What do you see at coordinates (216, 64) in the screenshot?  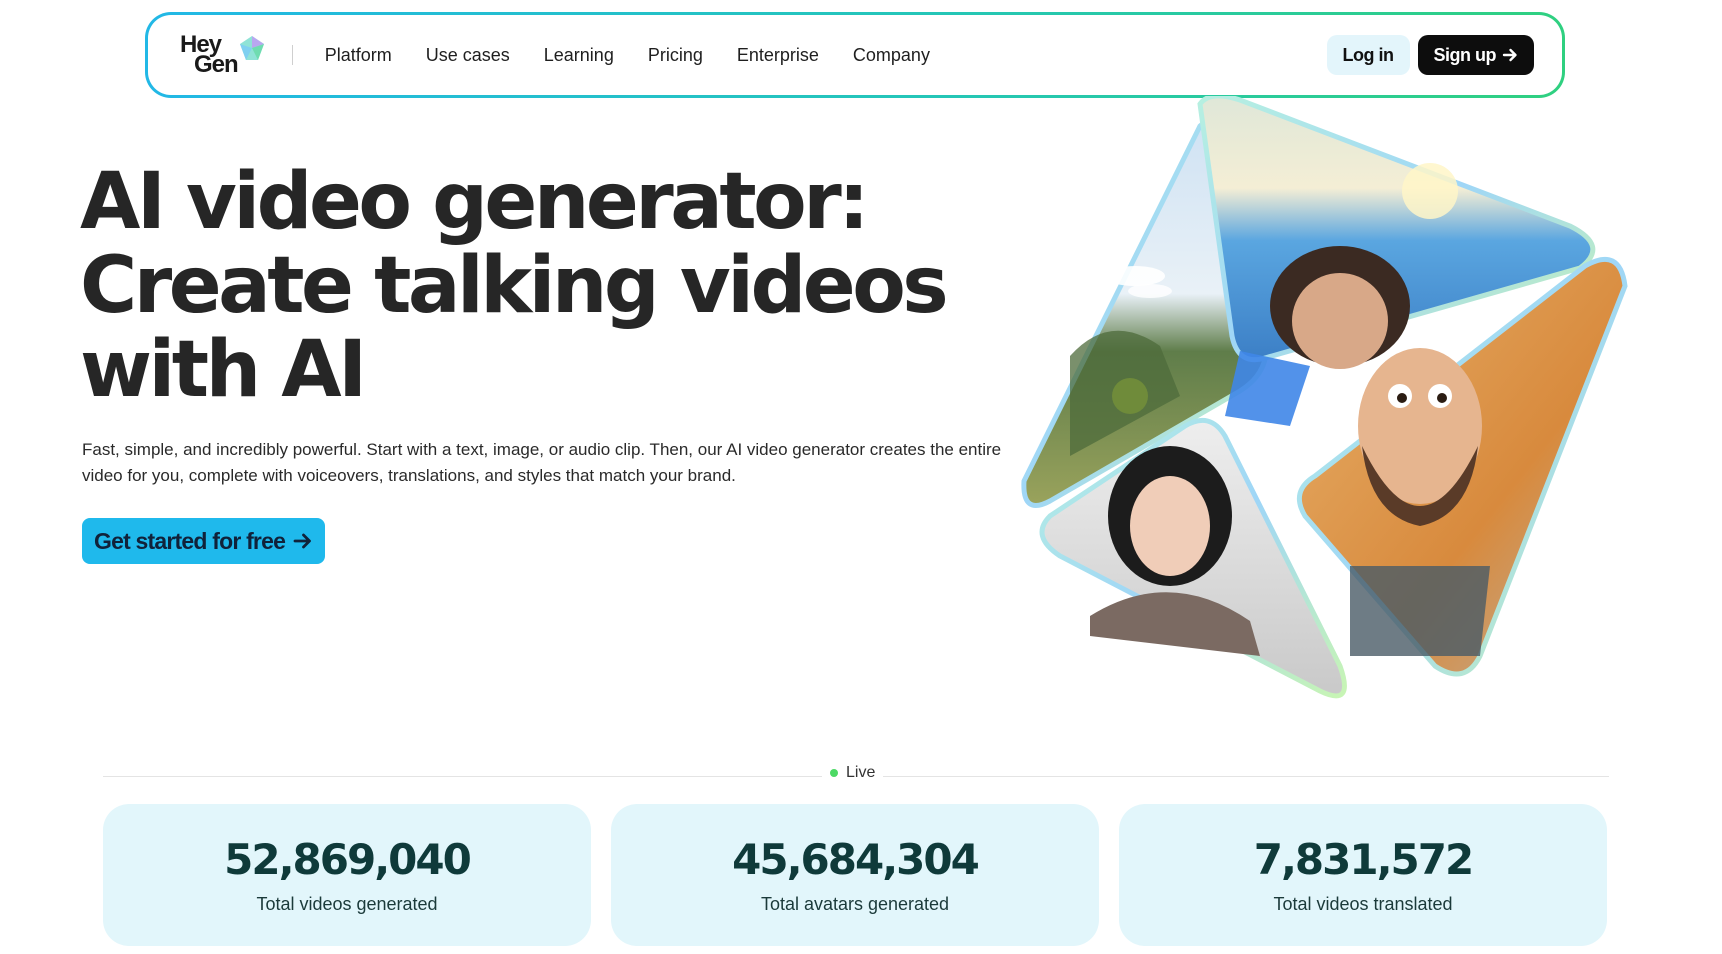 I see `logo-line-2: Gen` at bounding box center [216, 64].